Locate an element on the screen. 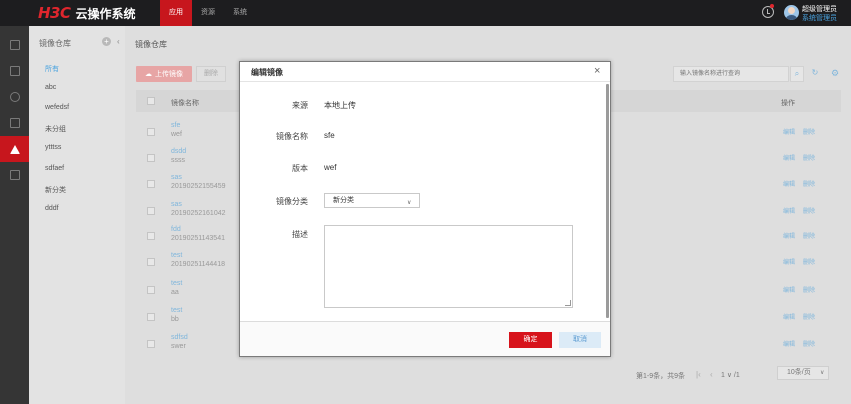 The width and height of the screenshot is (851, 404). row-version: 20190252155459 is located at coordinates (198, 186).